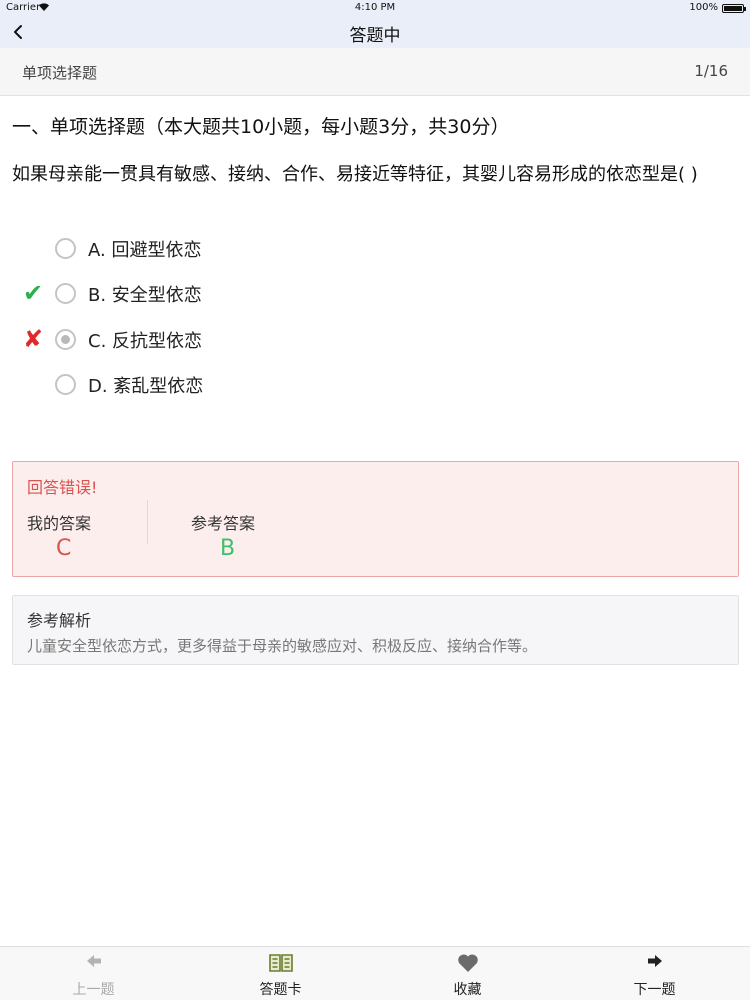 The image size is (750, 1000). Describe the element at coordinates (467, 990) in the screenshot. I see `tab-label: 收藏` at that location.